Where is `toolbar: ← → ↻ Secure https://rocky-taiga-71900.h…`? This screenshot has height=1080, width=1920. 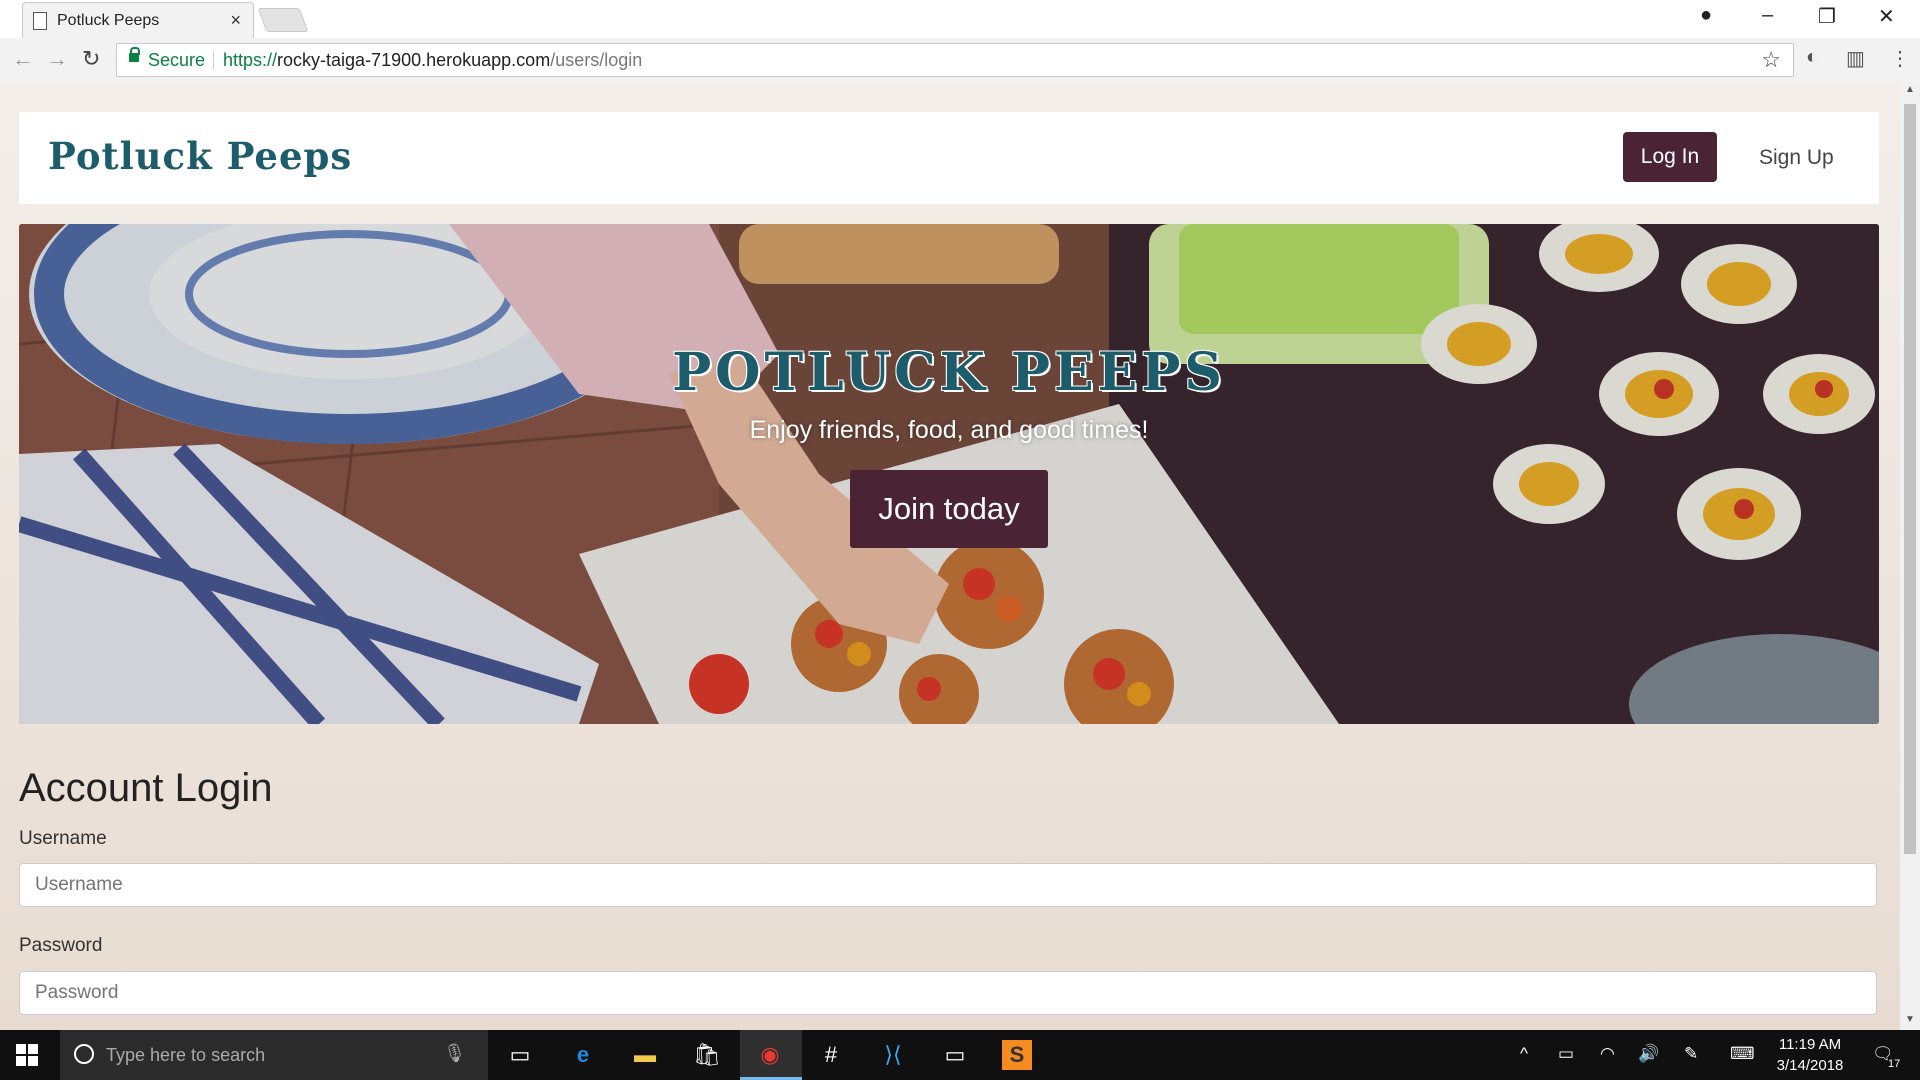
toolbar: ← → ↻ Secure https://rocky-taiga-71900.h… is located at coordinates (960, 60).